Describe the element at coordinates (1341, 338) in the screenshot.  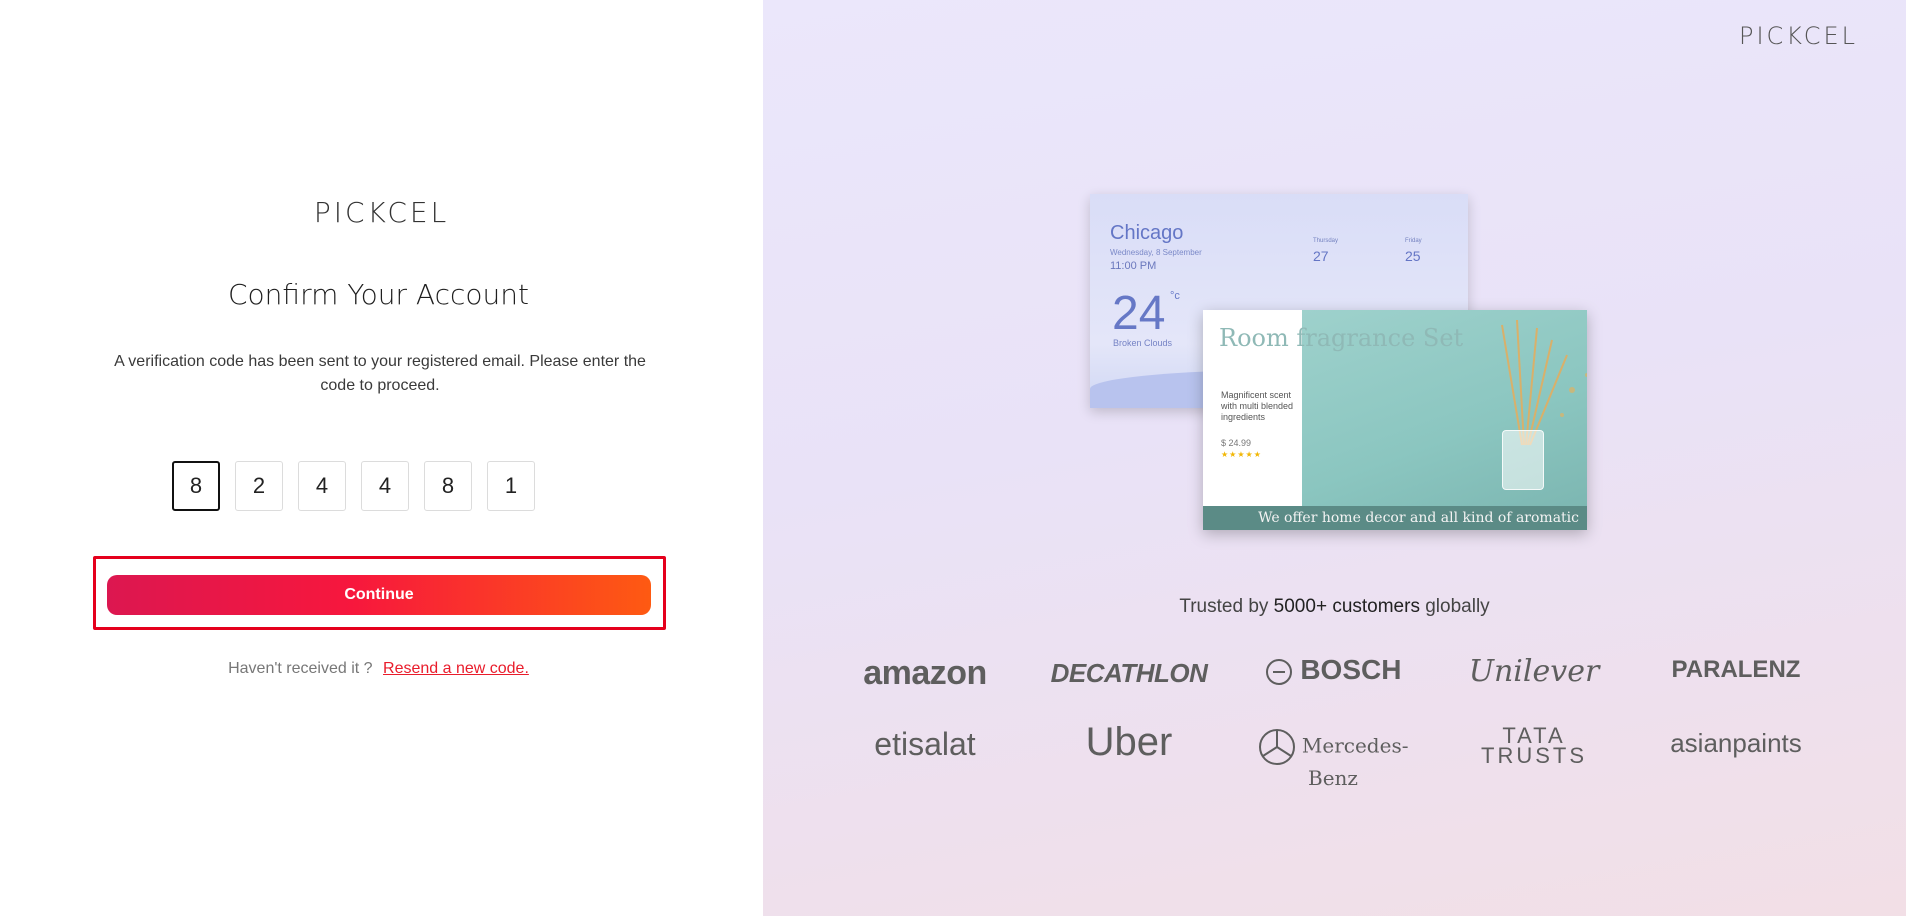
I see `promo-title: Room fragrance Set` at that location.